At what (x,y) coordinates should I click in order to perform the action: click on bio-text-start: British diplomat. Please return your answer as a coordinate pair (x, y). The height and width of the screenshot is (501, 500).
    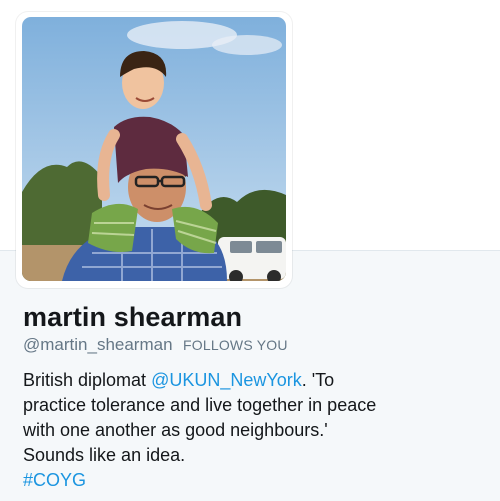
    Looking at the image, I should click on (87, 380).